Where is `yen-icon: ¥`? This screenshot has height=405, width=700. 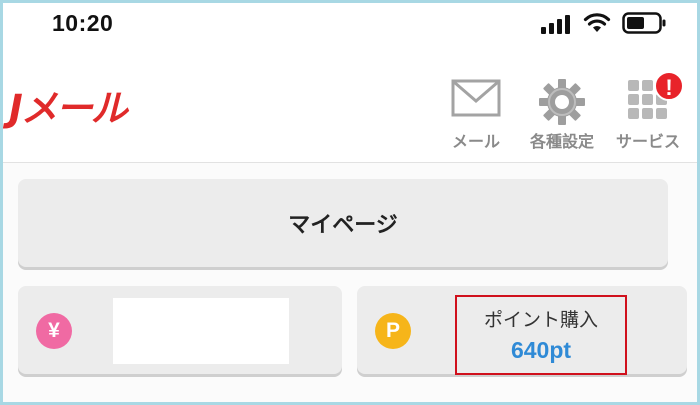 yen-icon: ¥ is located at coordinates (54, 331).